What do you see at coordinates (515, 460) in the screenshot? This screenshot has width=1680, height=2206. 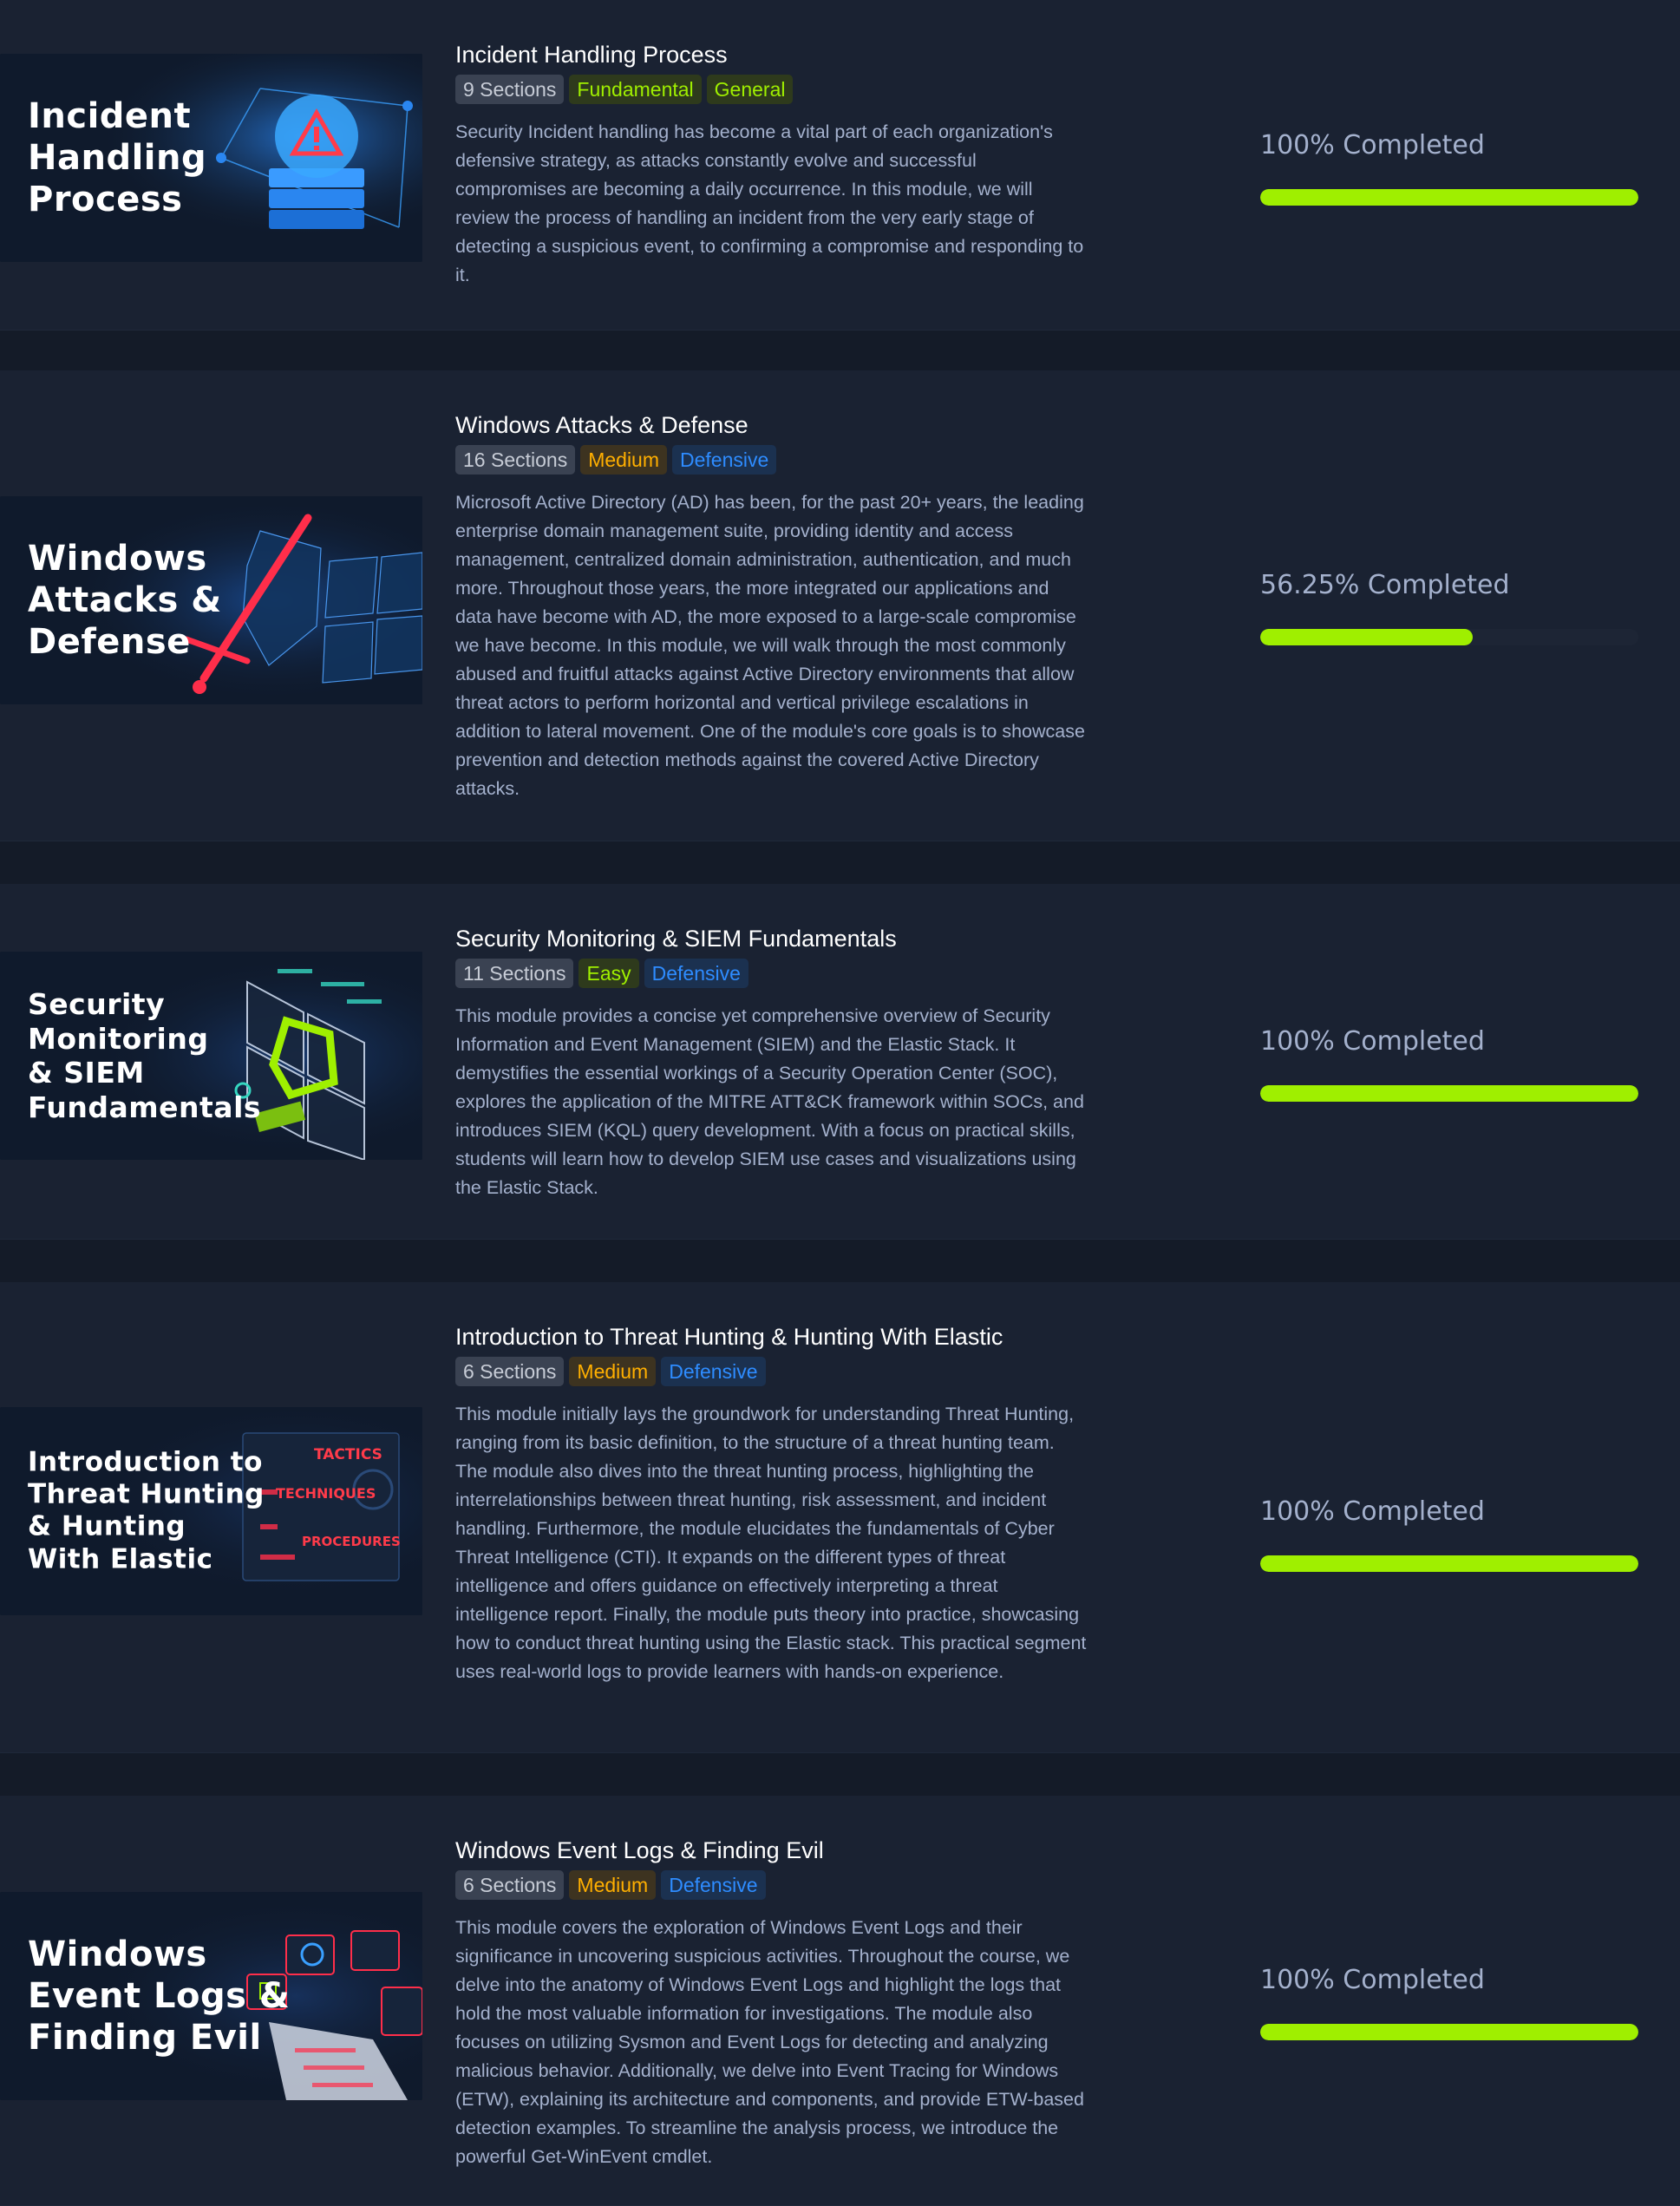 I see `sections-badge: 16 Sections` at bounding box center [515, 460].